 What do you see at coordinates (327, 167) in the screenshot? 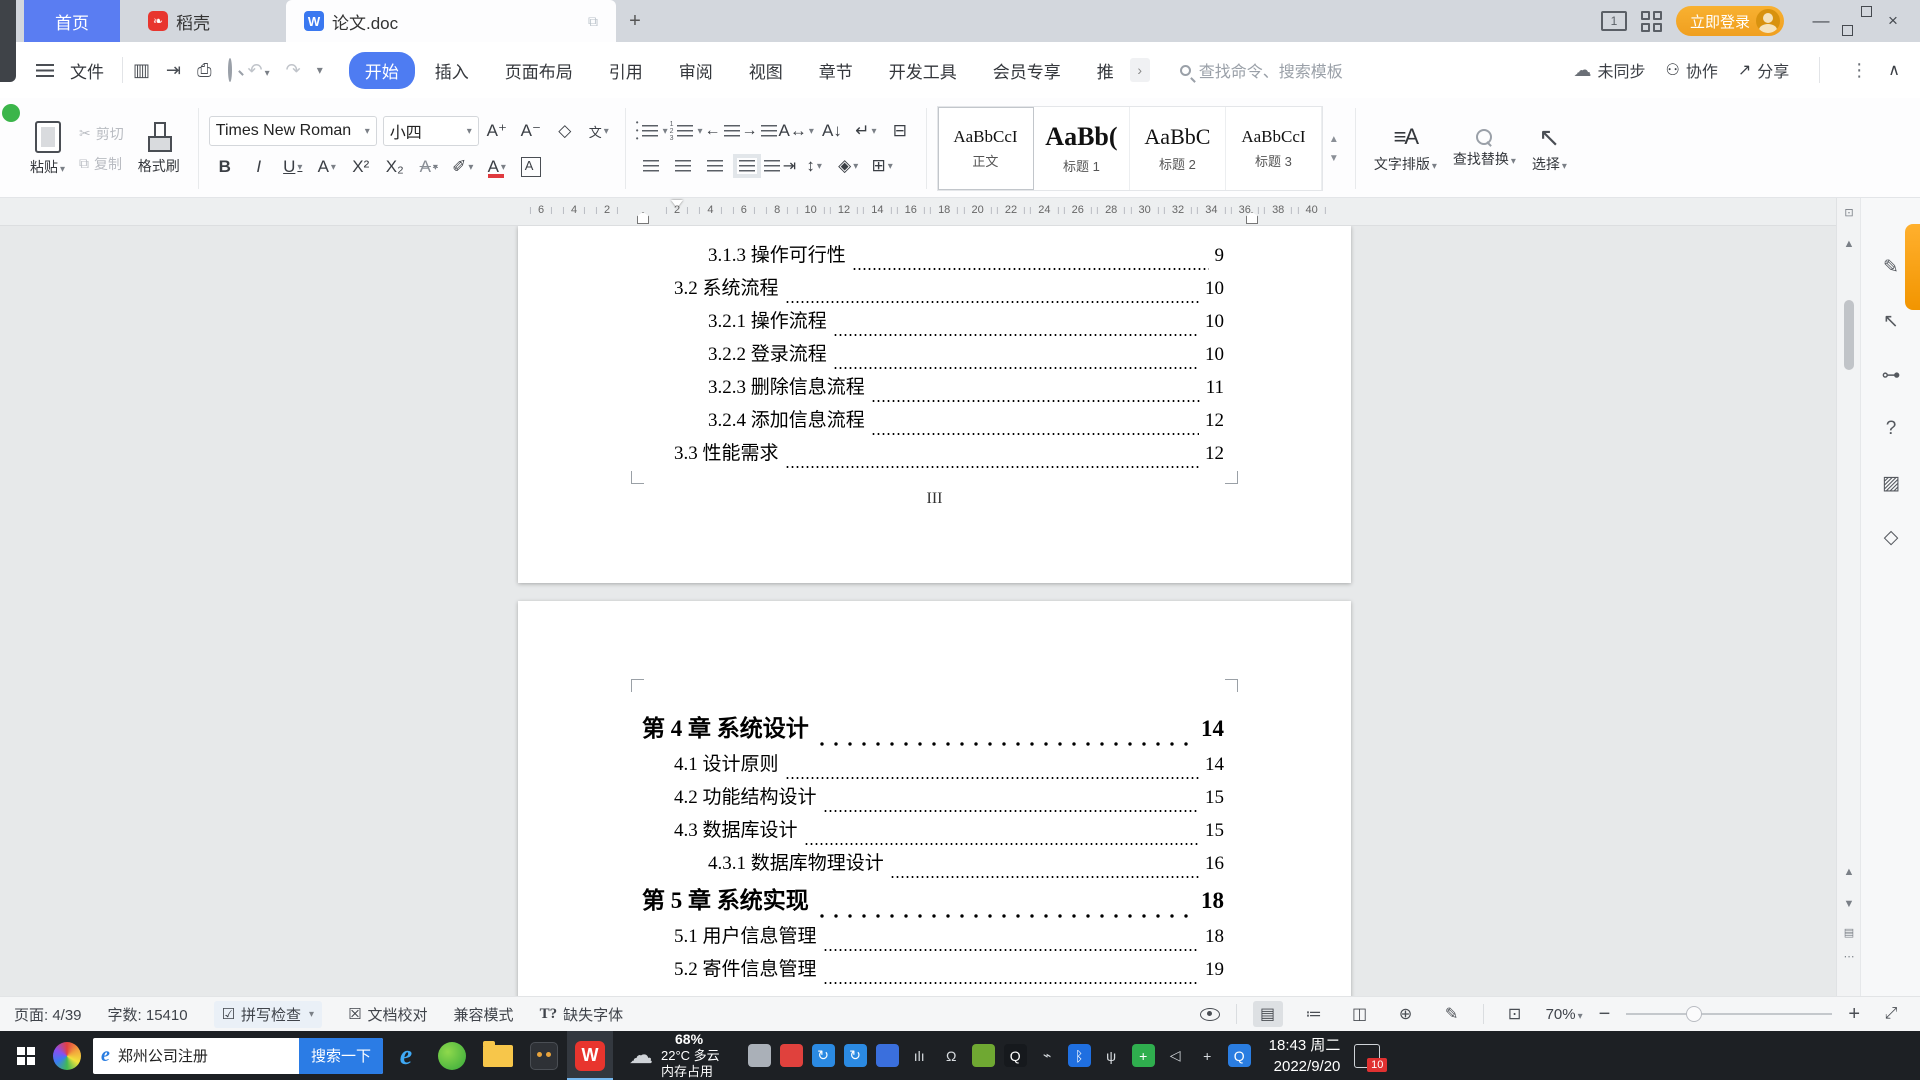
I see `font-effects-button: A ▾` at bounding box center [327, 167].